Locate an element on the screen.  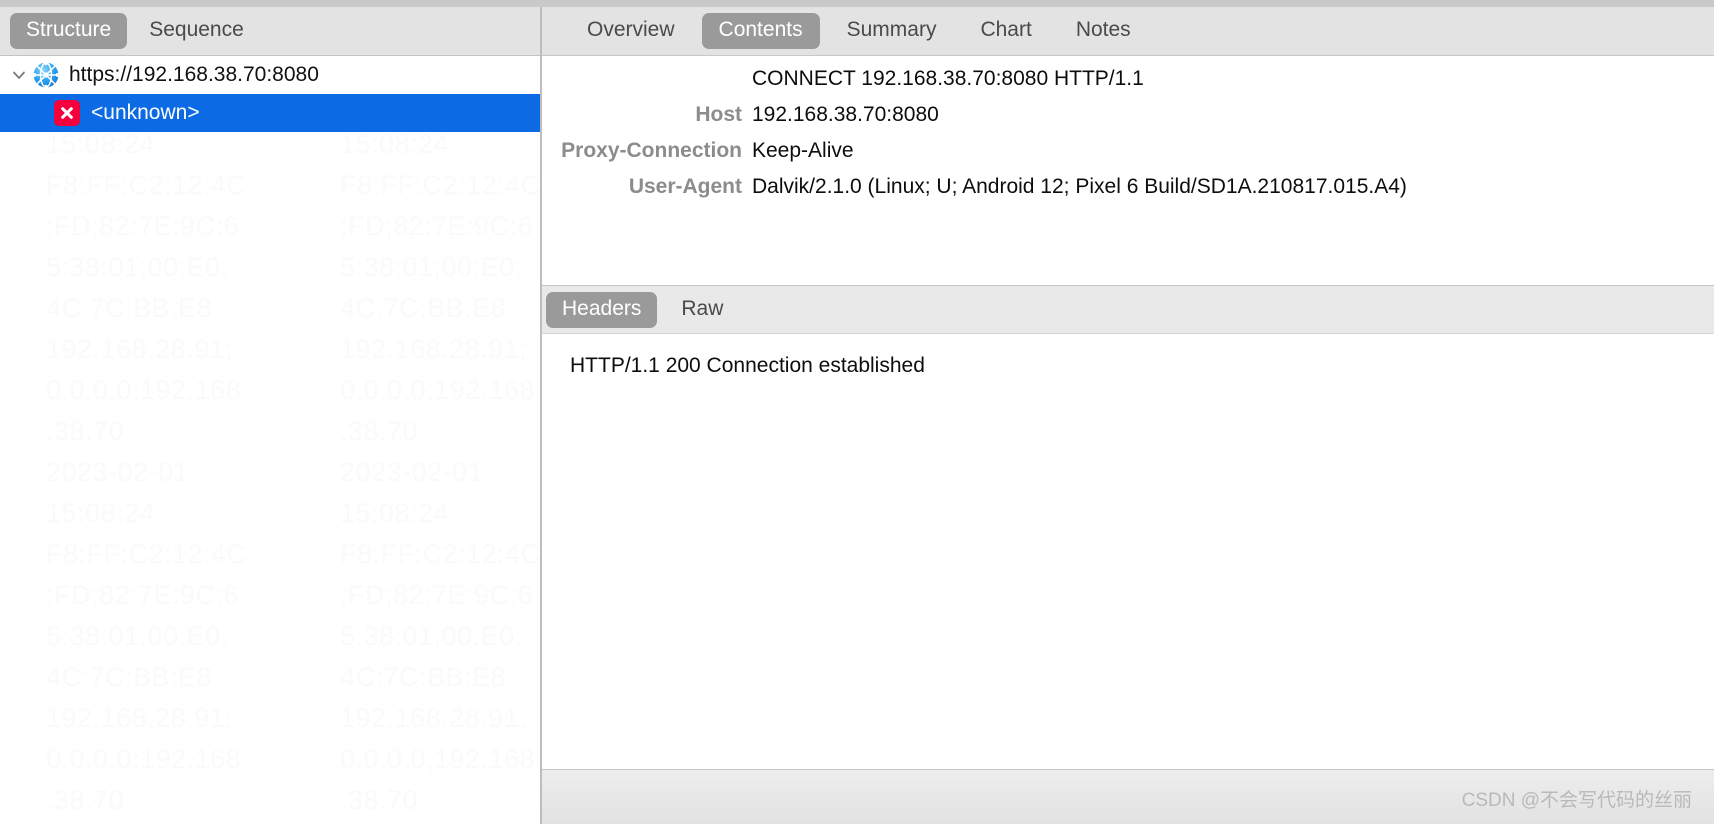
tree-child-label: <unknown> is located at coordinates (145, 112).